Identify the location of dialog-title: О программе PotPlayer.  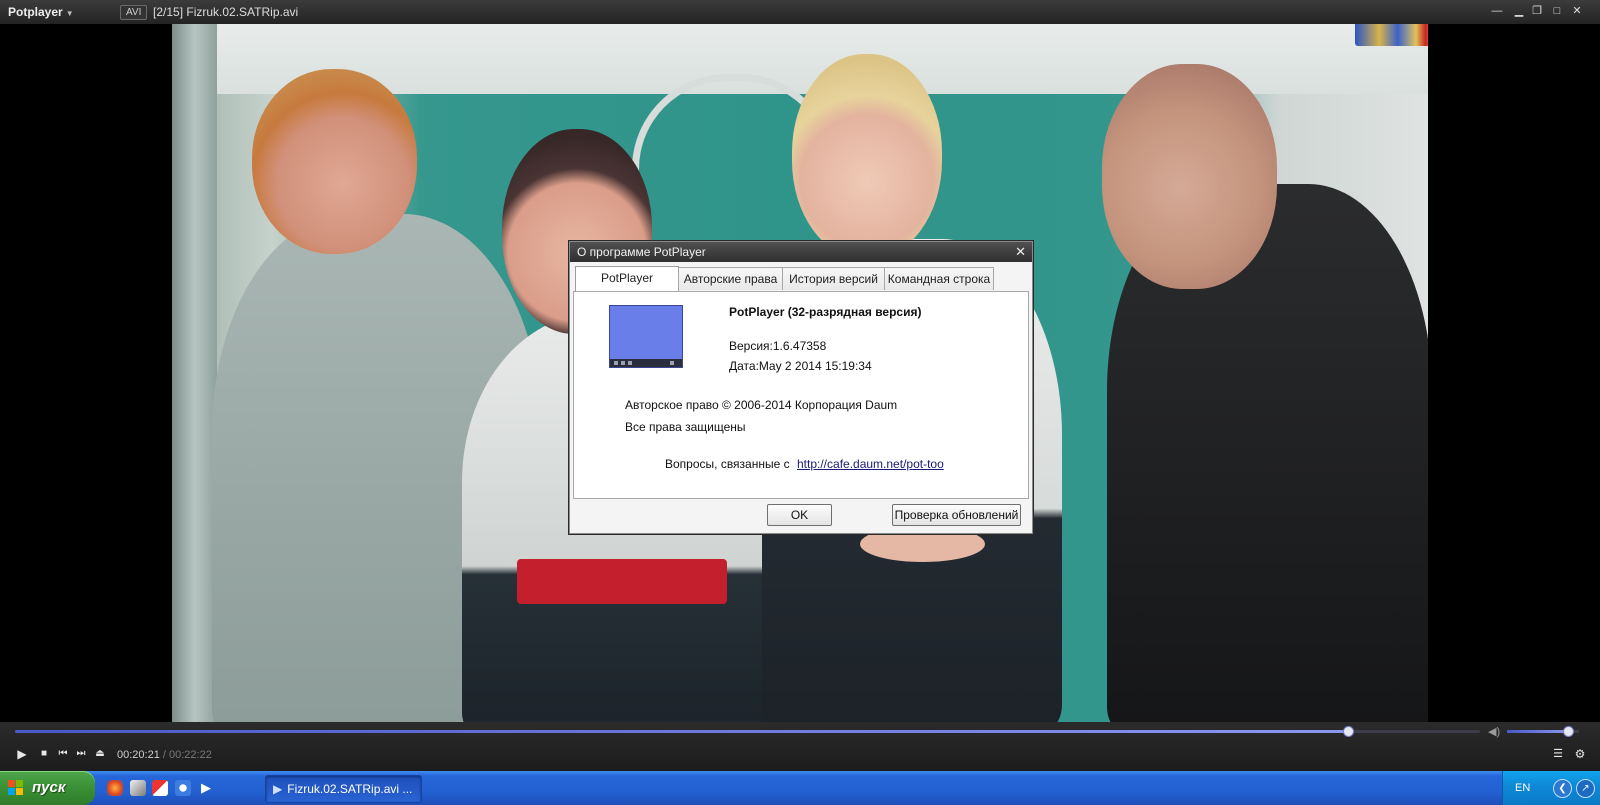
(641, 252).